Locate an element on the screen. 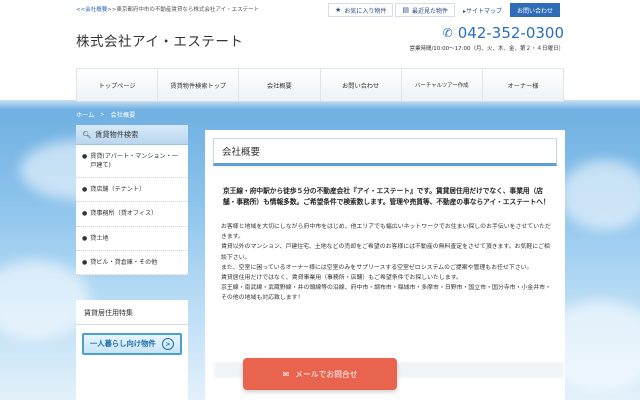 The height and width of the screenshot is (400, 640). favorites-button: ★ お気に入り物件 is located at coordinates (361, 10).